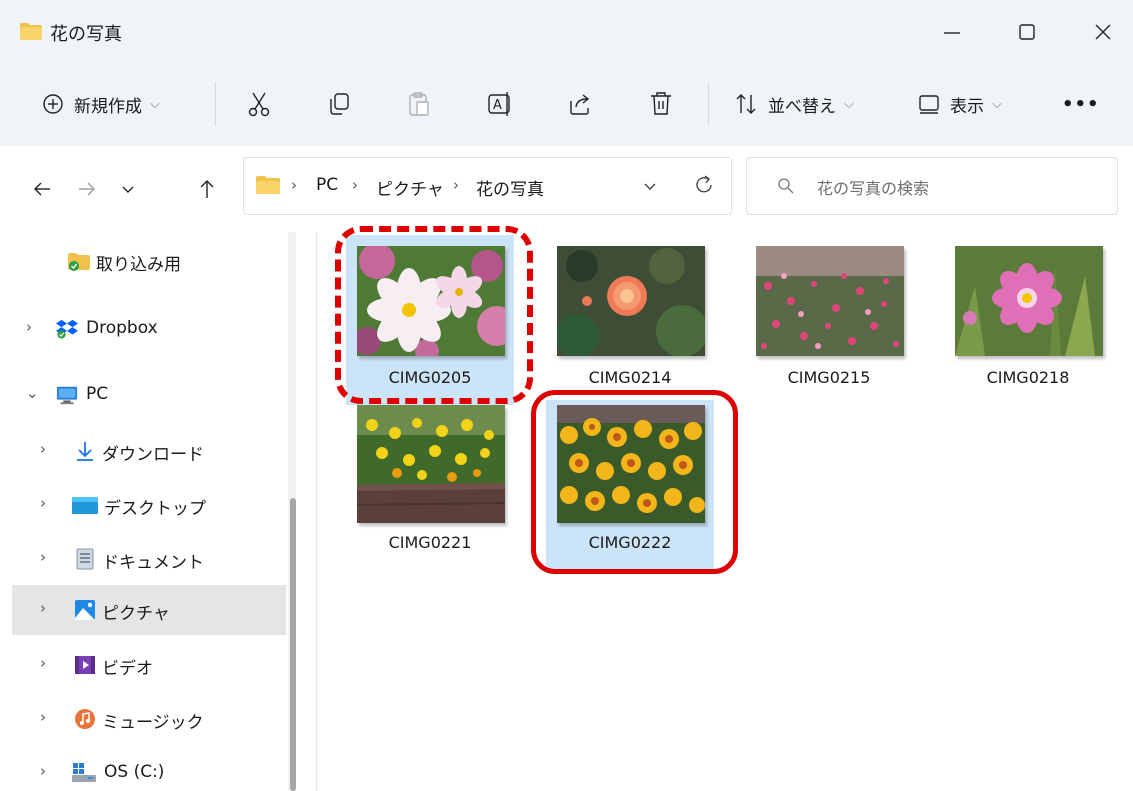  I want to click on close-button, so click(1103, 32).